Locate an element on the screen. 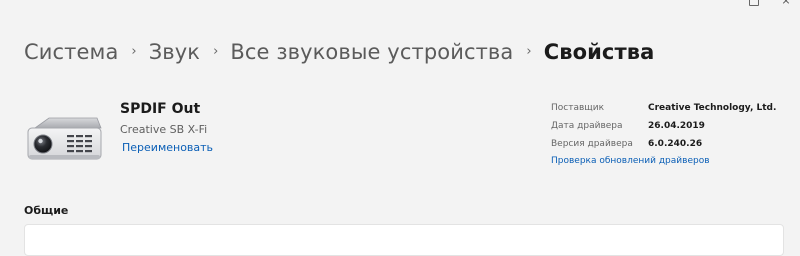 The height and width of the screenshot is (256, 800). maximize-icon is located at coordinates (754, 3).